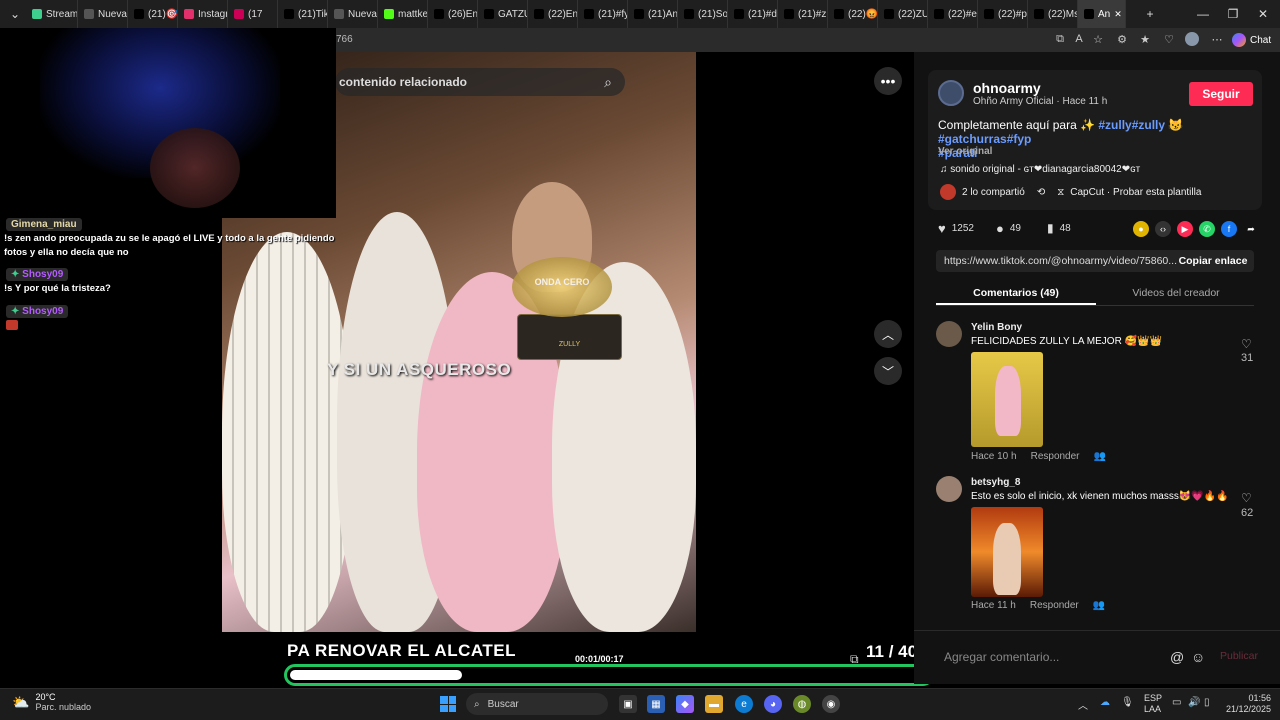 The image size is (1280, 720). Describe the element at coordinates (448, 704) in the screenshot. I see `start-button` at that location.